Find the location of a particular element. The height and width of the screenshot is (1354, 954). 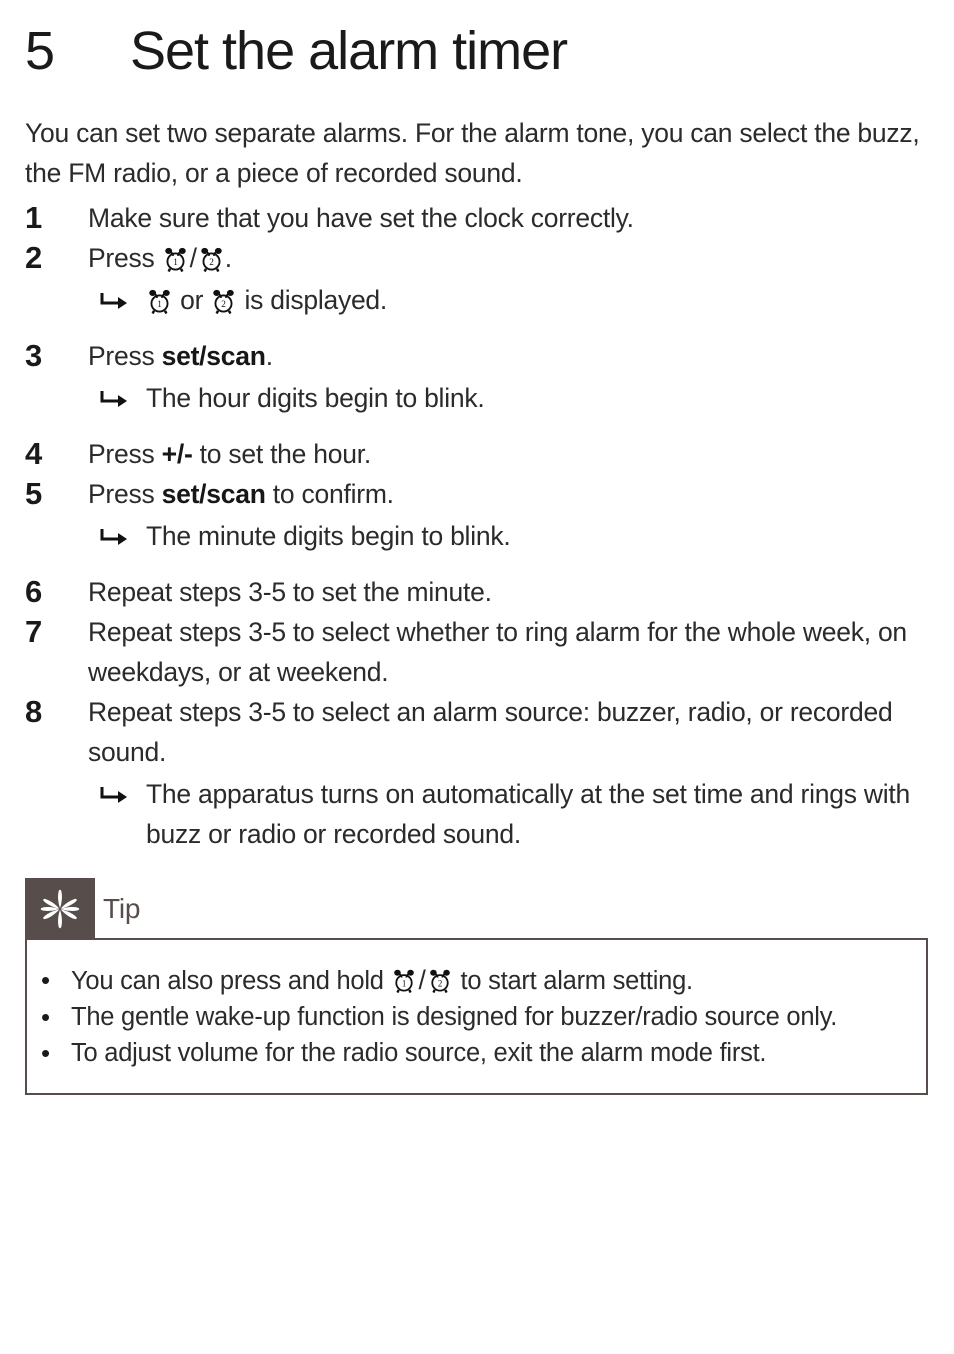

result-text: The hour digits begin to blink. is located at coordinates (315, 398).